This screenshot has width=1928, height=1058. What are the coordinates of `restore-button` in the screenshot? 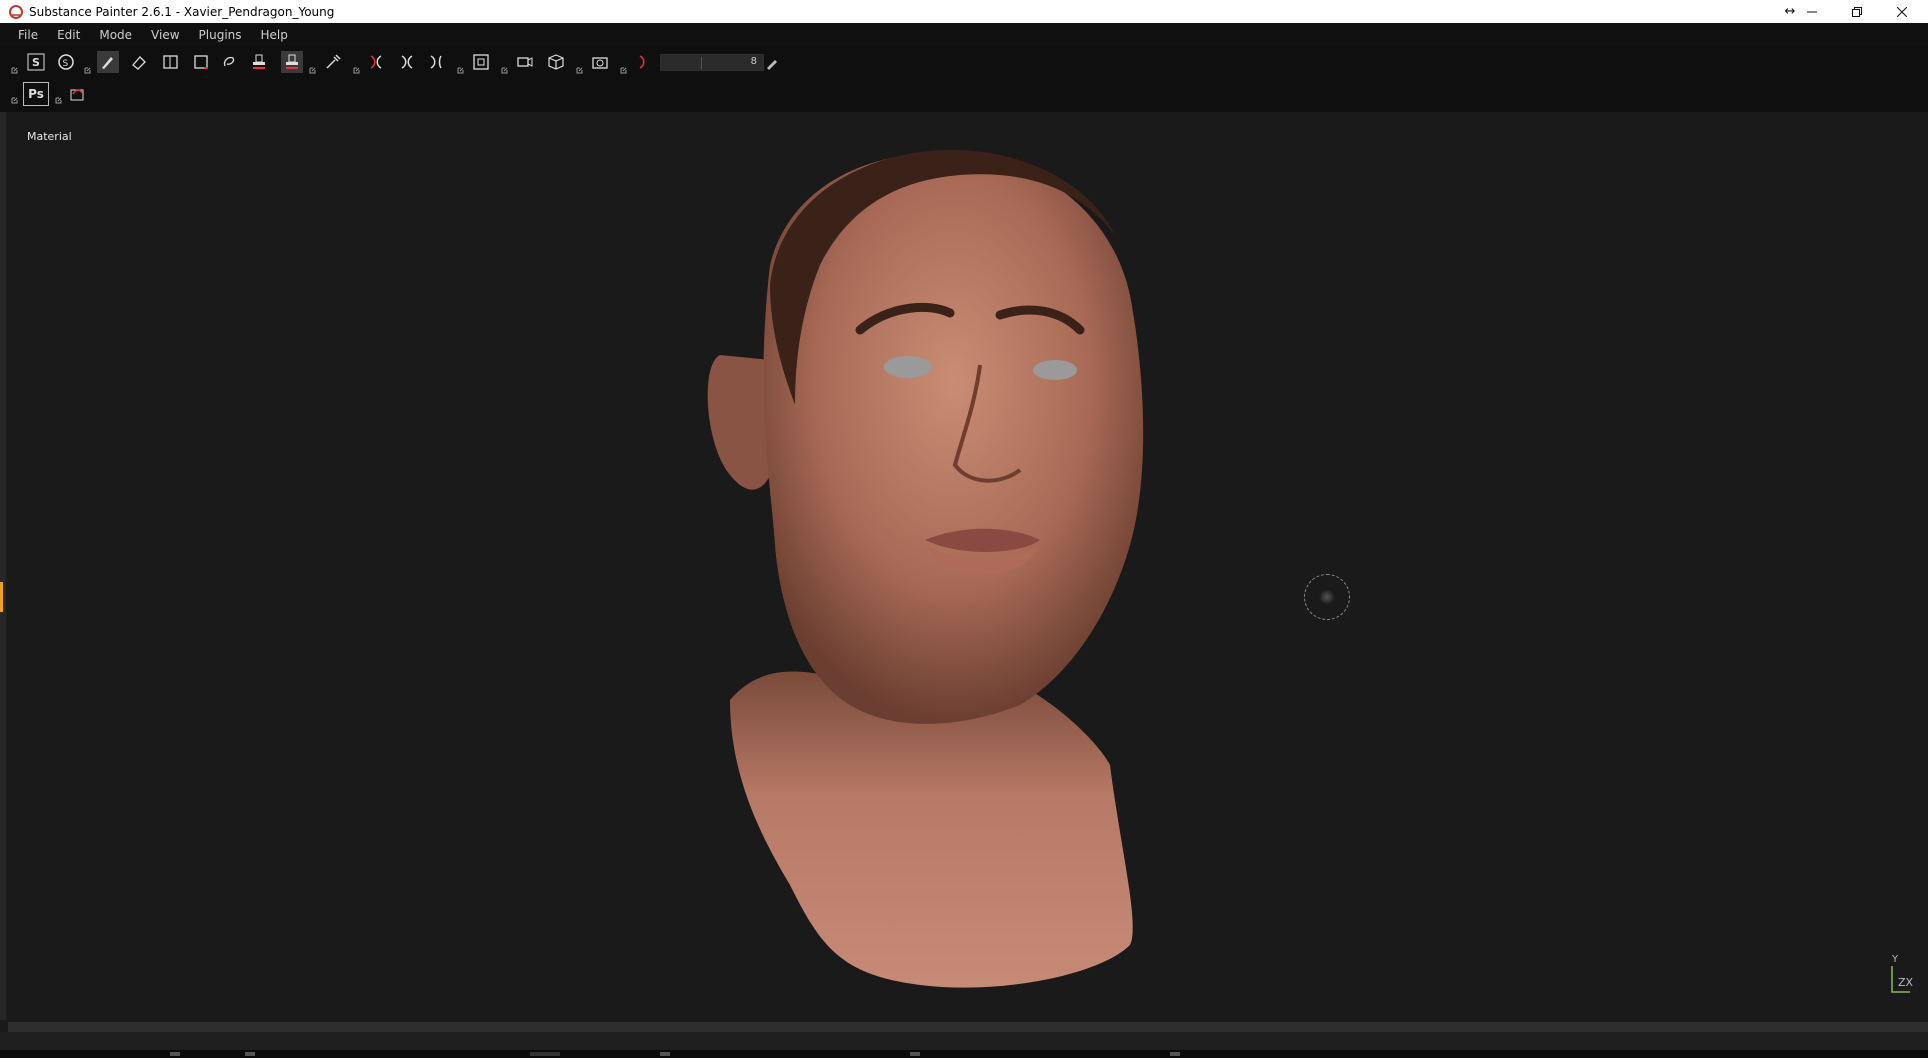 It's located at (1857, 11).